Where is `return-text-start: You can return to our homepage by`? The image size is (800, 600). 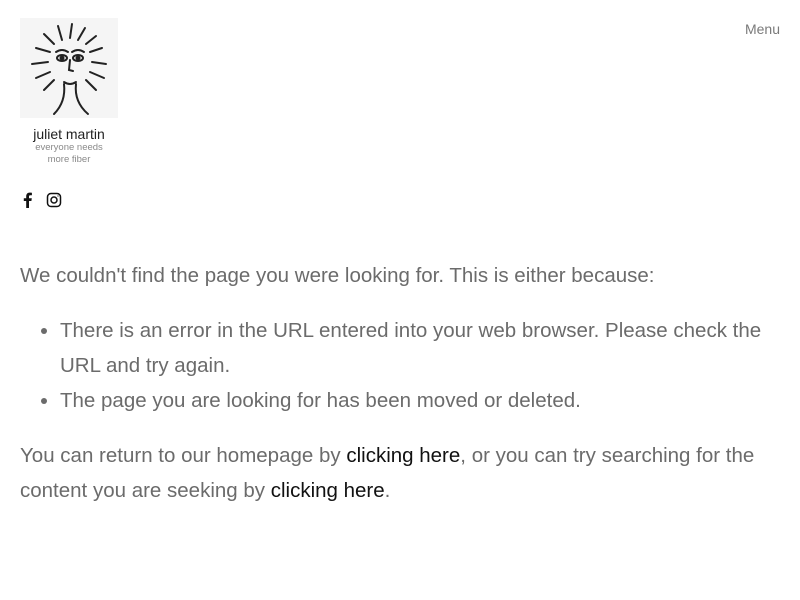
return-text-start: You can return to our homepage by is located at coordinates (183, 455).